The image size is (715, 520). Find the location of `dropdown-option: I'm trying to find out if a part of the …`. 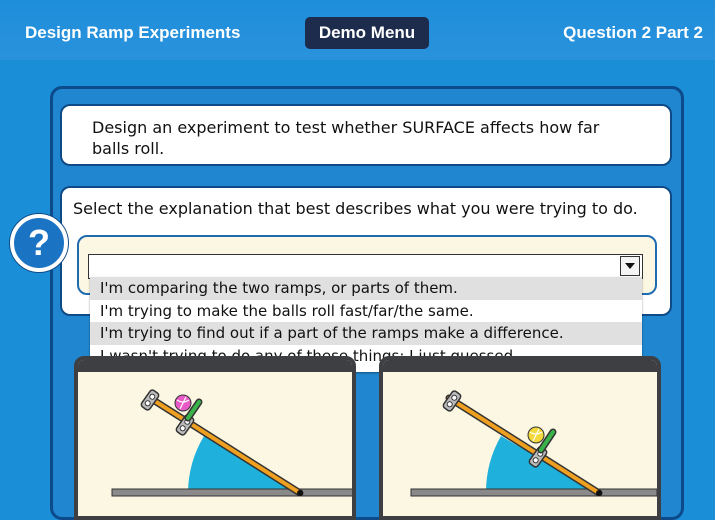

dropdown-option: I'm trying to find out if a part of the … is located at coordinates (366, 333).